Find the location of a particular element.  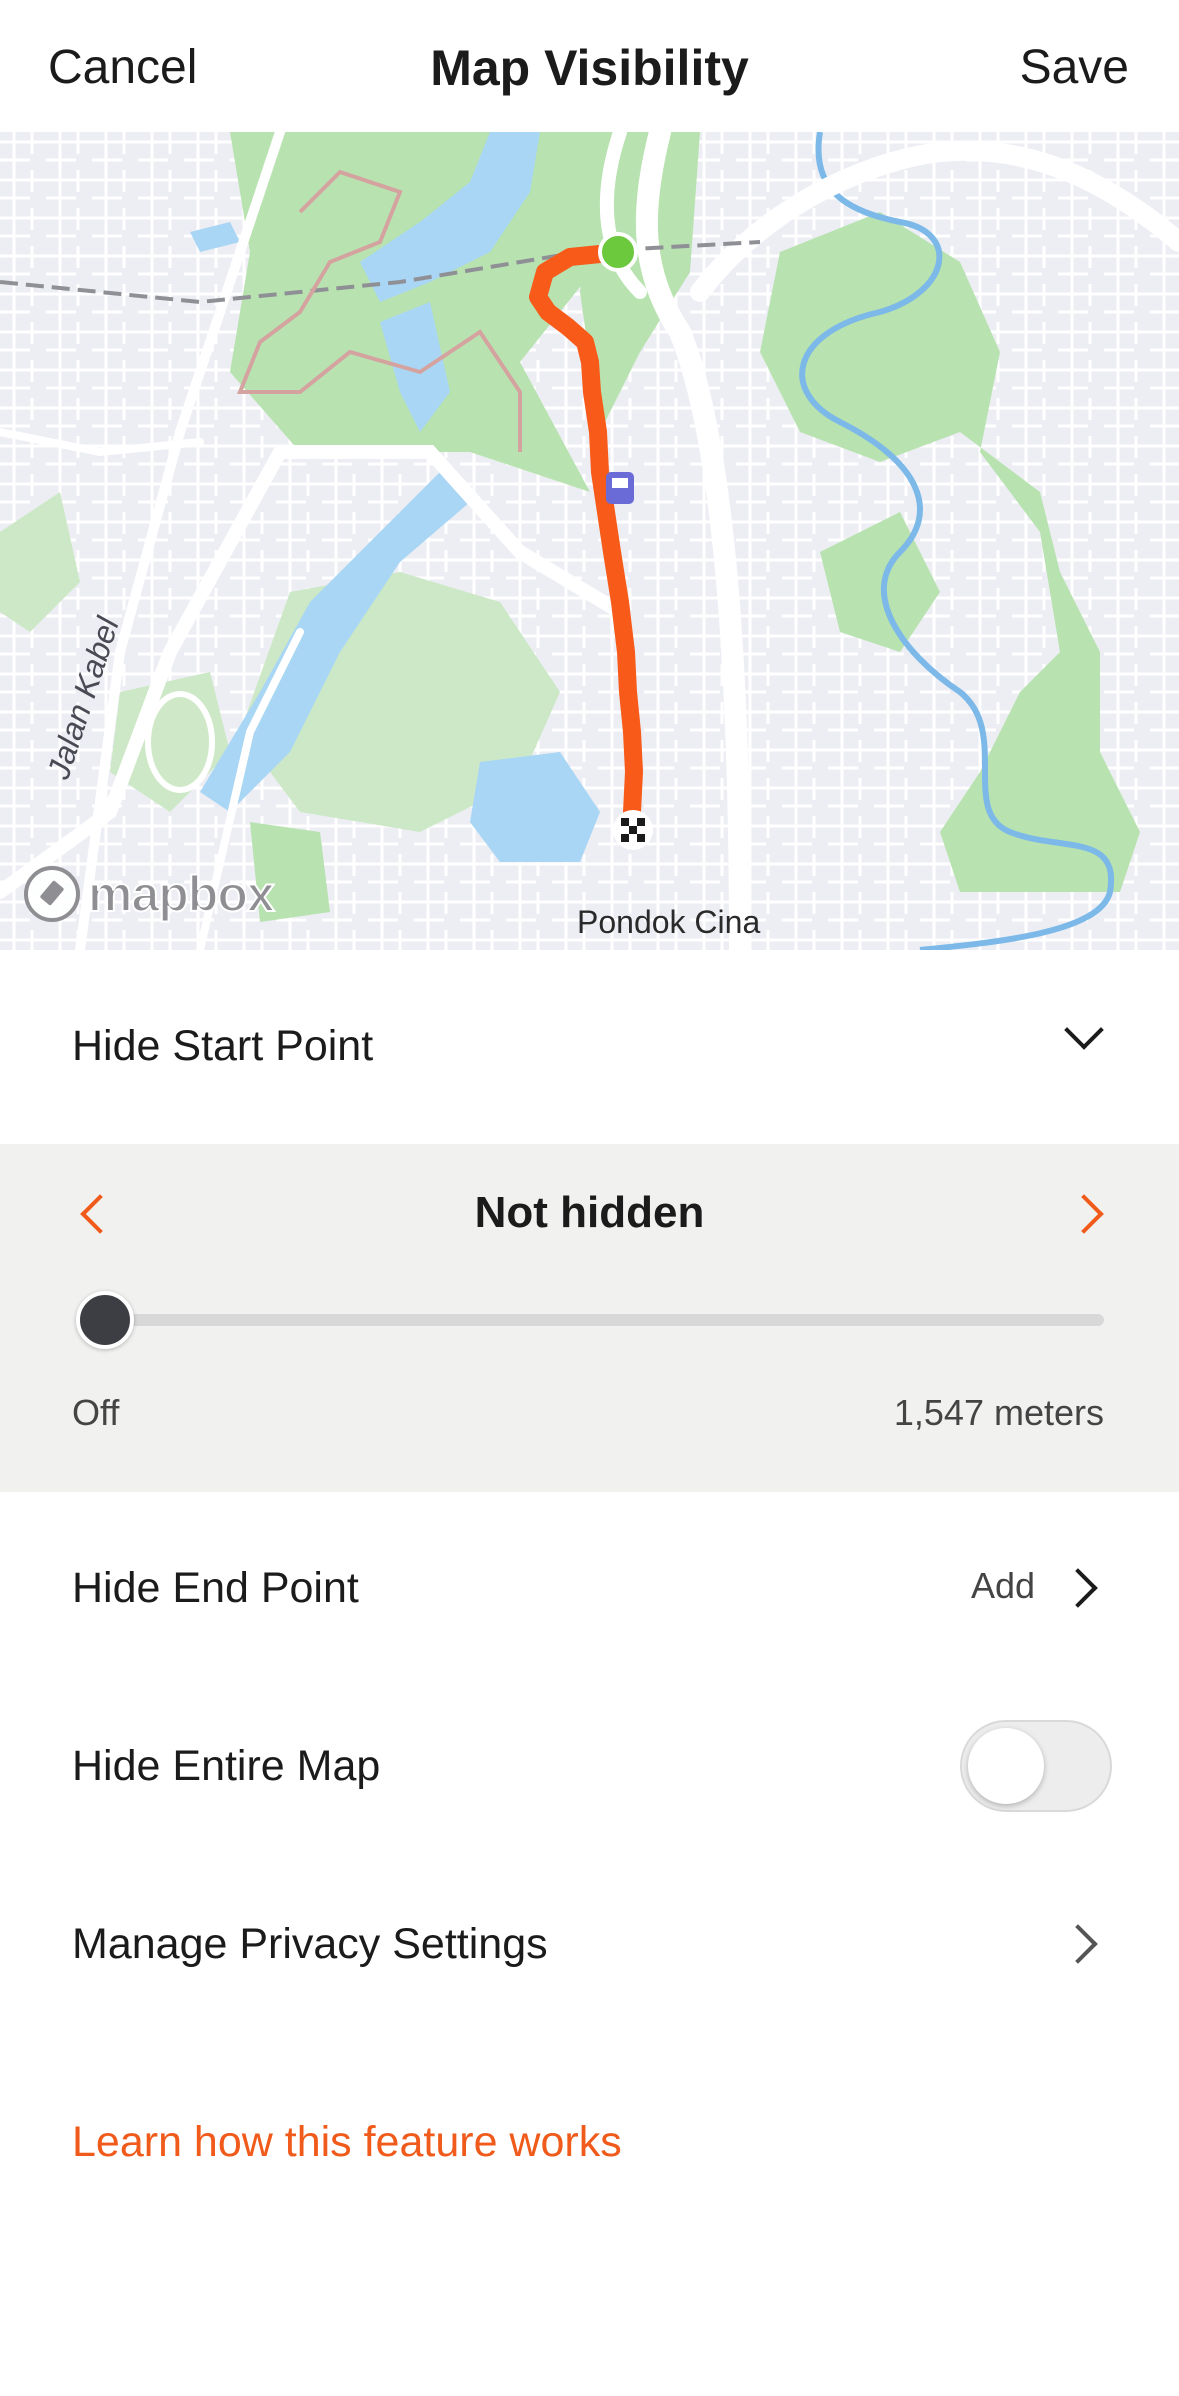

finish-marker is located at coordinates (633, 830).